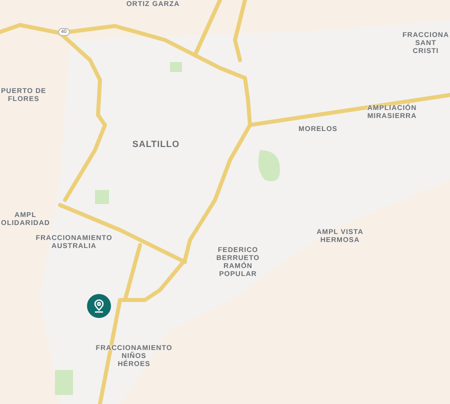 This screenshot has height=404, width=450. I want to click on area-label: SALTILLO, so click(156, 144).